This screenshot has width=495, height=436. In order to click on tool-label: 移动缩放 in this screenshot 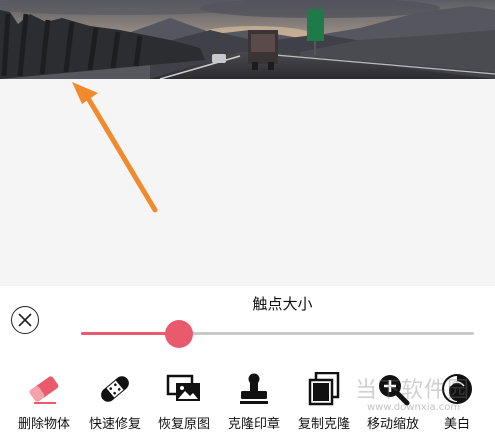, I will do `click(392, 424)`.